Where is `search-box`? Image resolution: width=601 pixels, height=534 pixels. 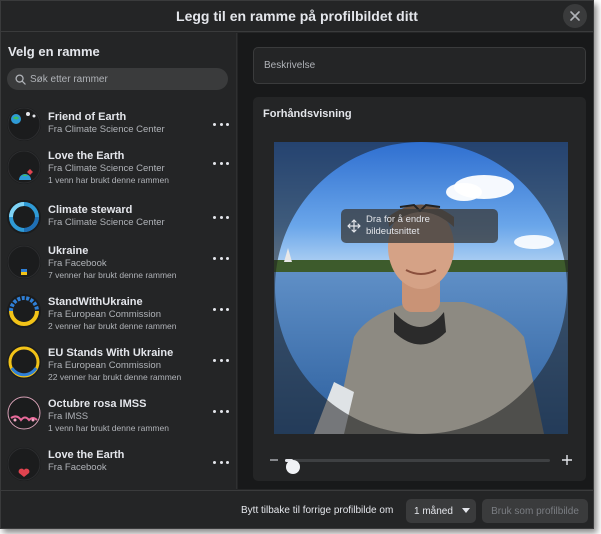 search-box is located at coordinates (117, 79).